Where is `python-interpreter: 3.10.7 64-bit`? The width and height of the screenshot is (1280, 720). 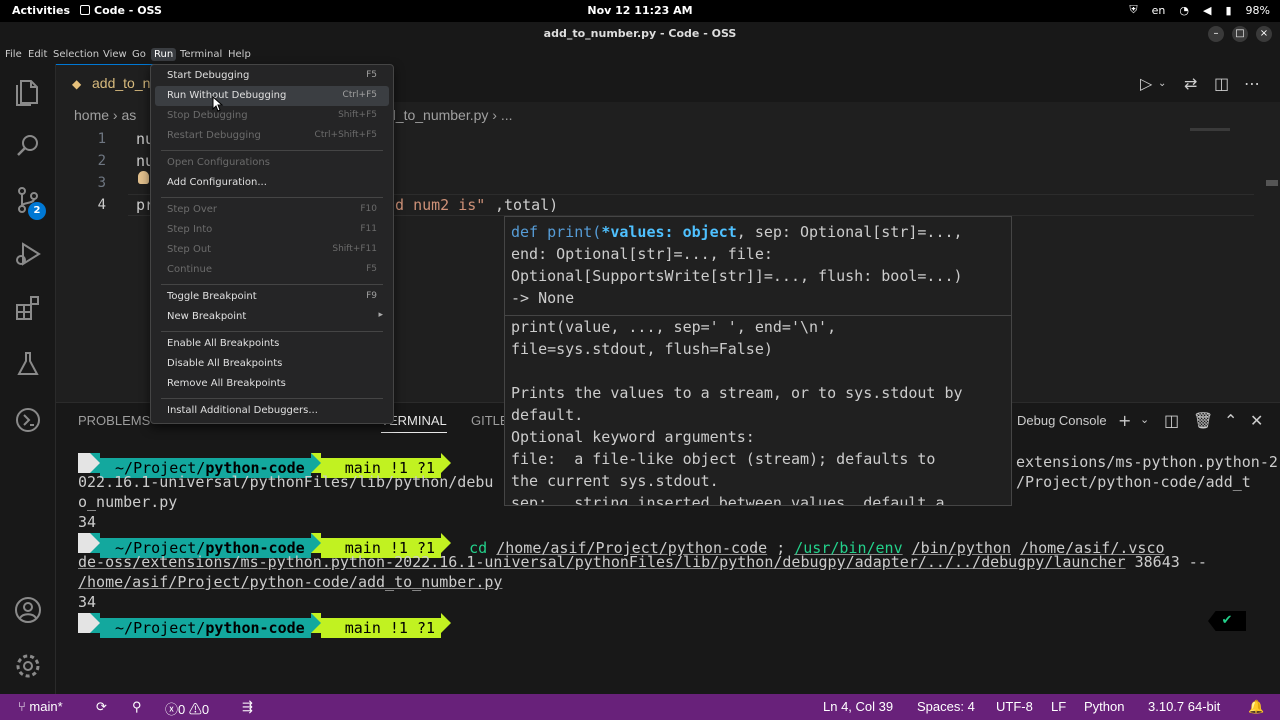 python-interpreter: 3.10.7 64-bit is located at coordinates (1184, 706).